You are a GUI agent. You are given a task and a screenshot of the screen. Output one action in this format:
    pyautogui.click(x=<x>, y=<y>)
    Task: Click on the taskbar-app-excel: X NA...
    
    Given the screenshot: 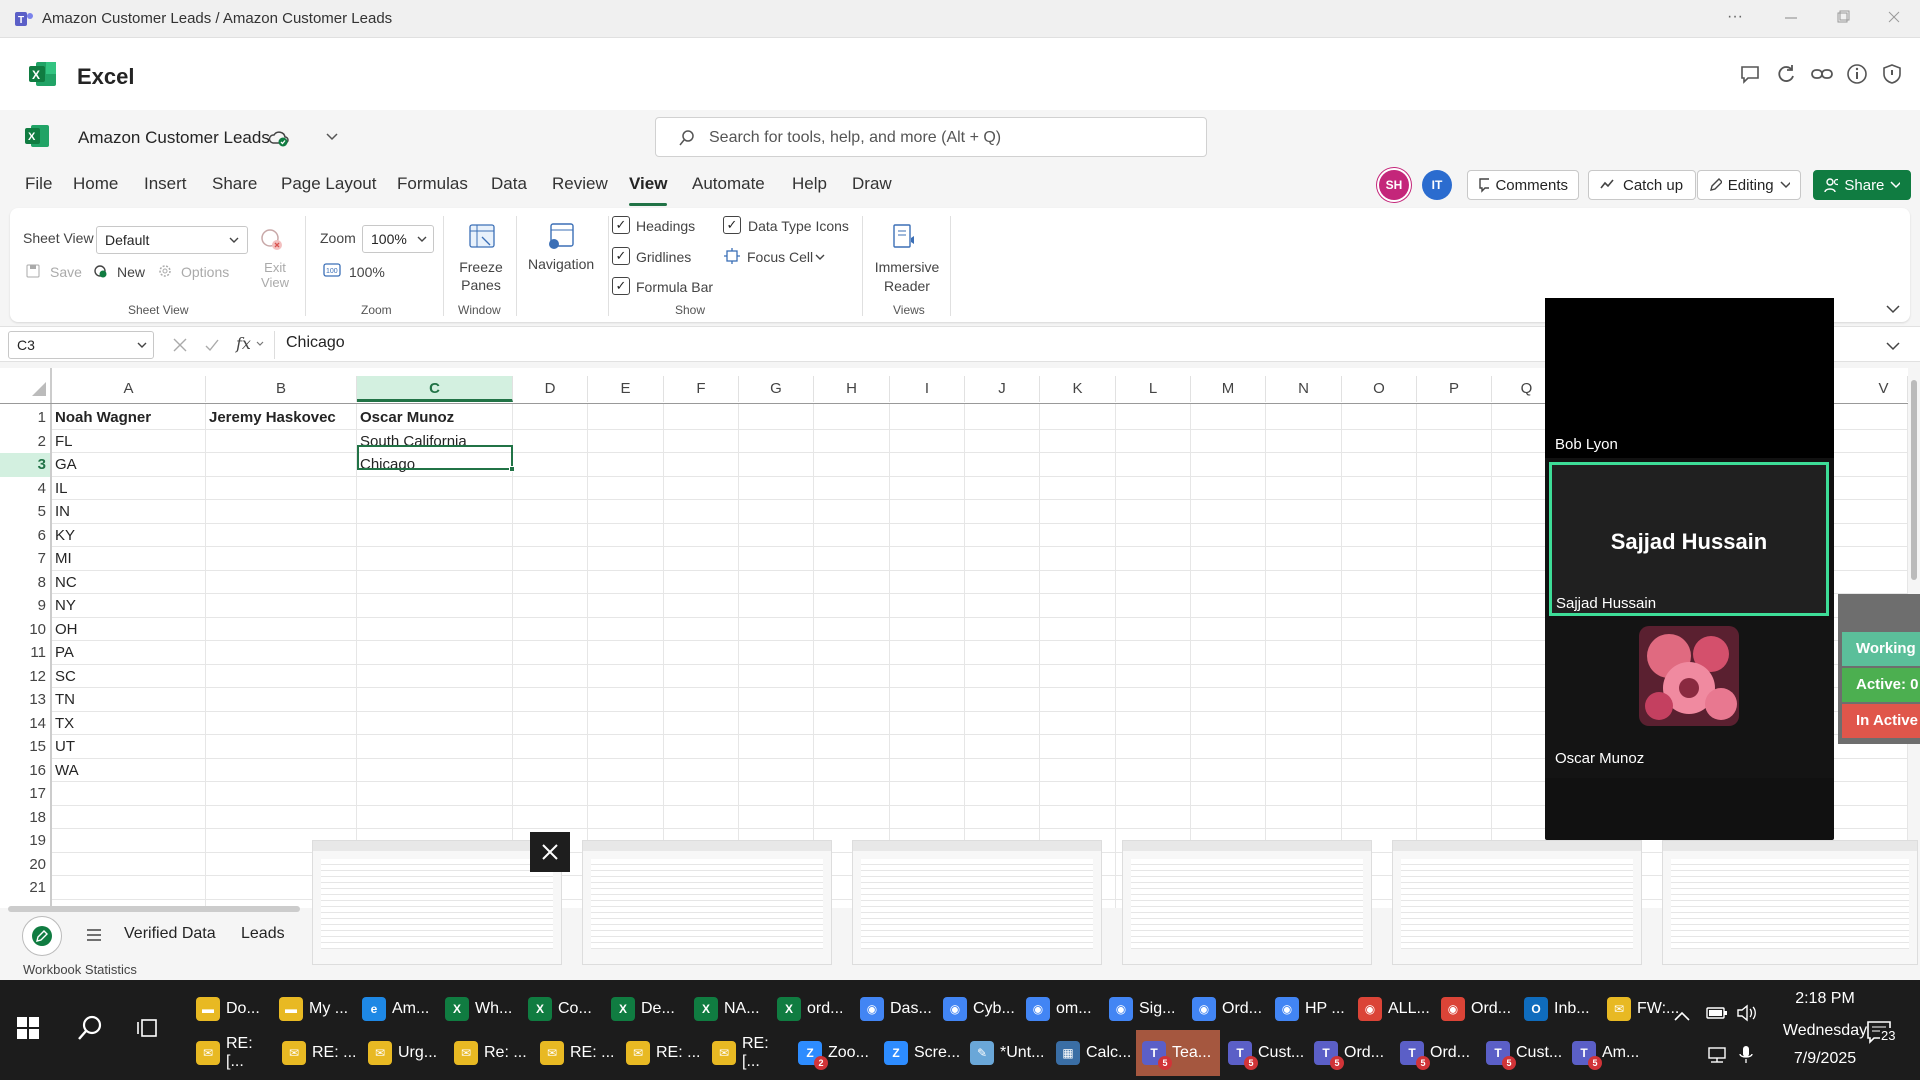 What is the action you would take?
    pyautogui.click(x=728, y=1009)
    